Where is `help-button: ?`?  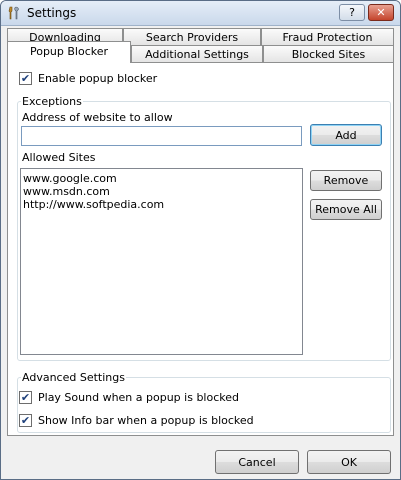
help-button: ? is located at coordinates (352, 12).